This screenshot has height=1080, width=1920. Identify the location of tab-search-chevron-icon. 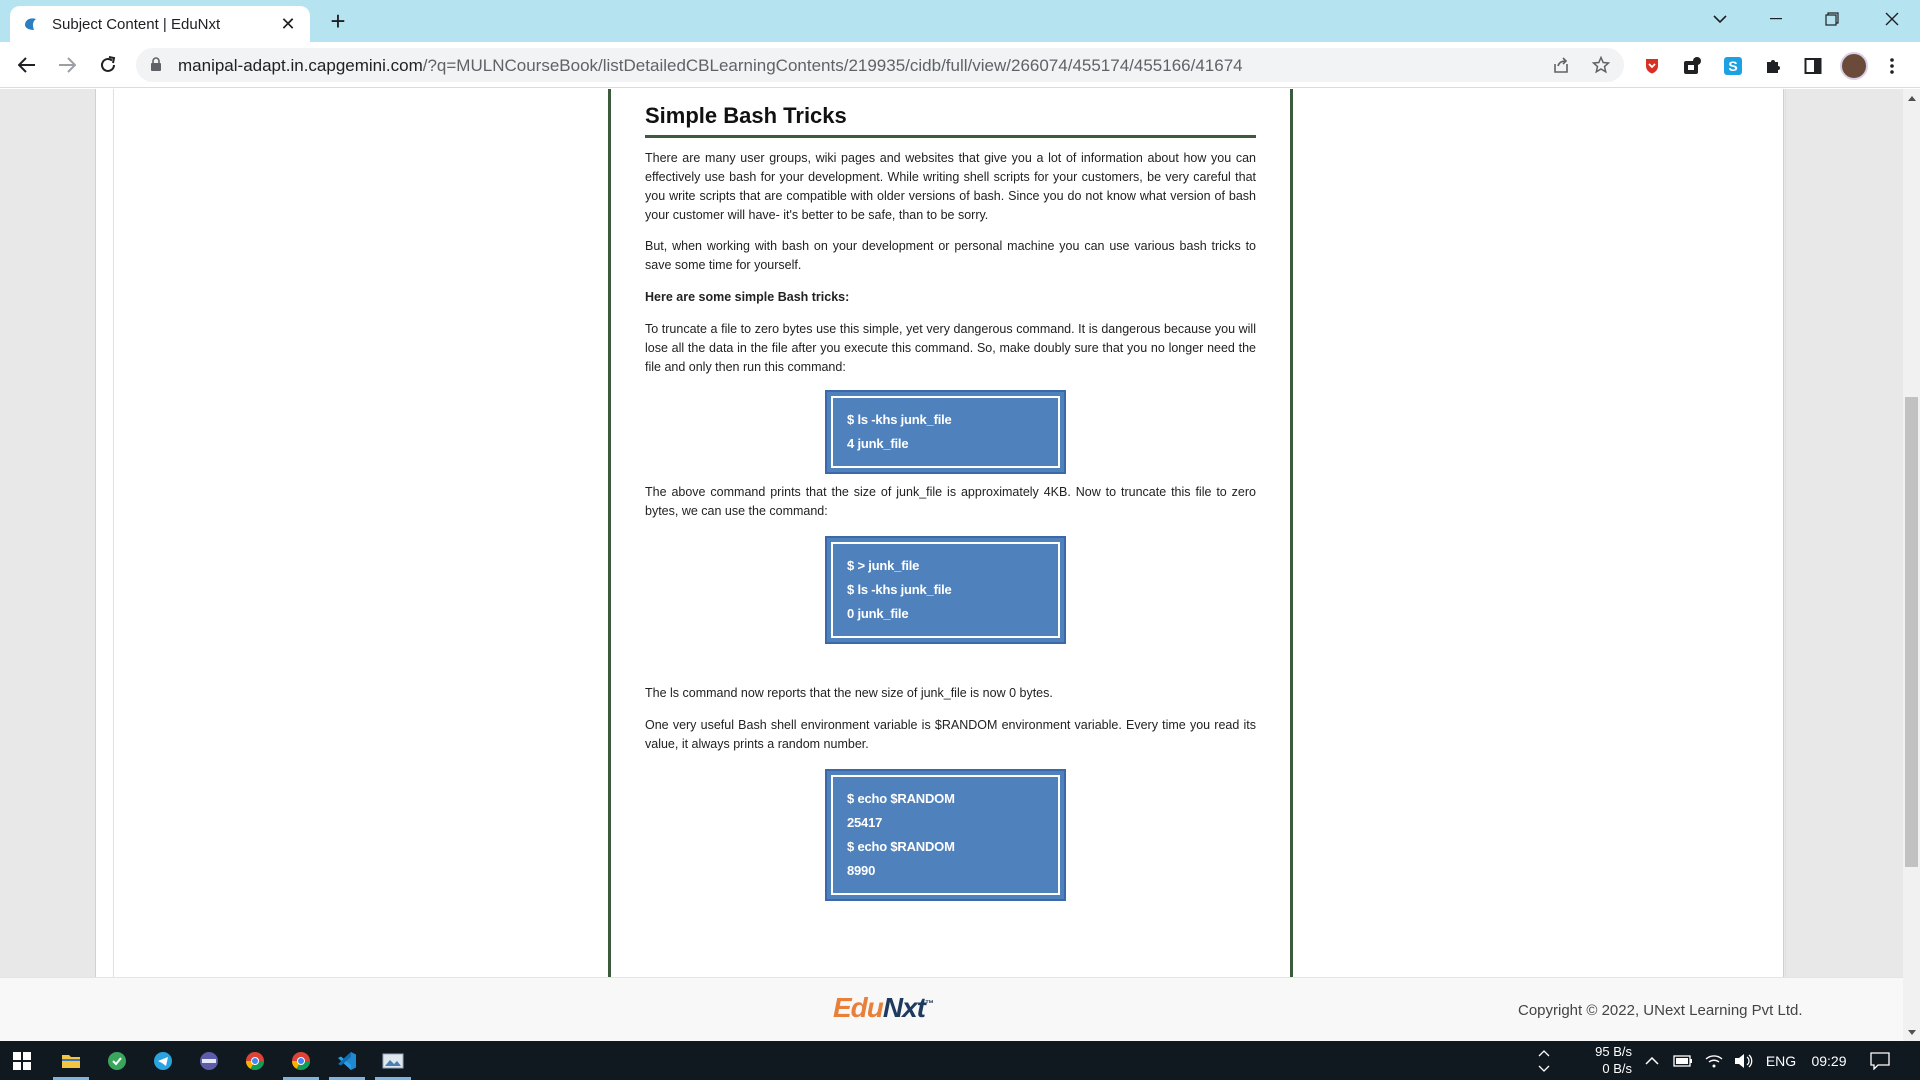
(1720, 19).